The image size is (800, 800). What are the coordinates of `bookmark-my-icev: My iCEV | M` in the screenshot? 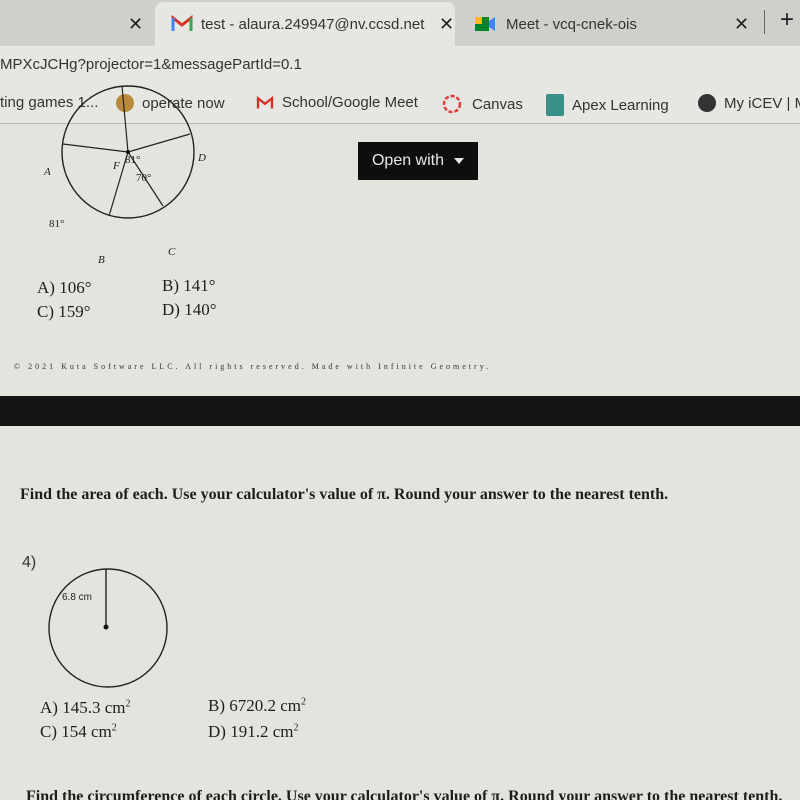 It's located at (749, 103).